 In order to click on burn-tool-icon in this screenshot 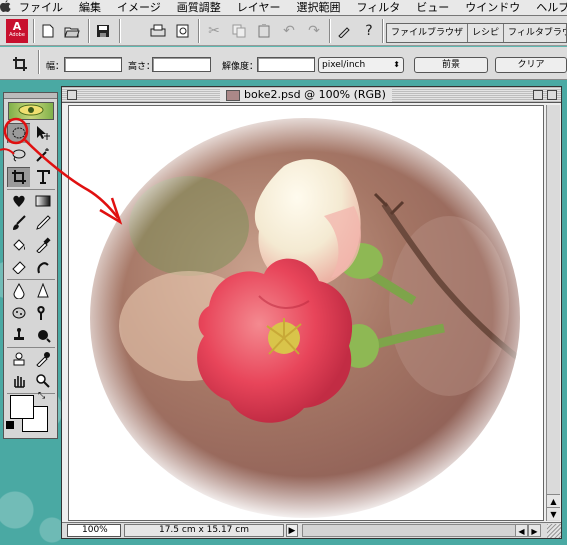, I will do `click(42, 313)`.